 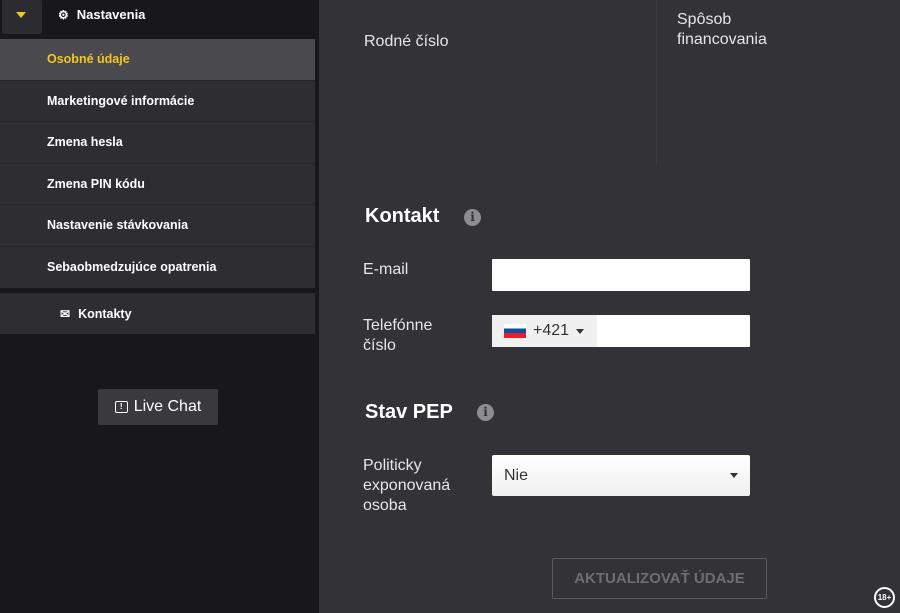 I want to click on update-button: AKTUALIZOVAŤ ÚDAJE, so click(x=659, y=578).